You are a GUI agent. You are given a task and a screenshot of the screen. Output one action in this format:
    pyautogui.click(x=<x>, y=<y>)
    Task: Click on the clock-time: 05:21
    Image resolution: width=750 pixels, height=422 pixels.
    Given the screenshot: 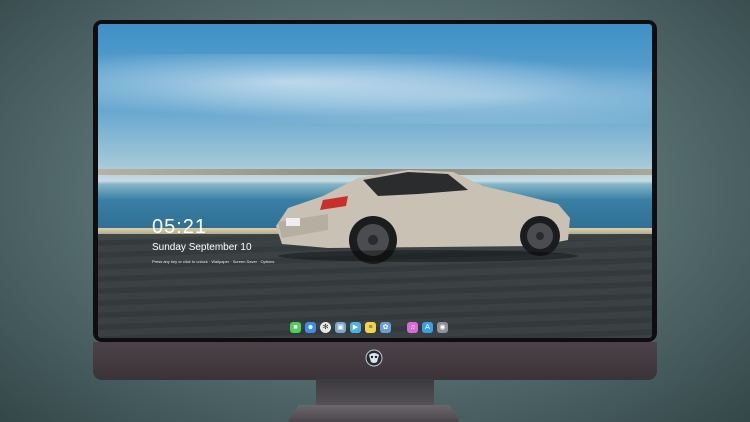 What is the action you would take?
    pyautogui.click(x=180, y=227)
    